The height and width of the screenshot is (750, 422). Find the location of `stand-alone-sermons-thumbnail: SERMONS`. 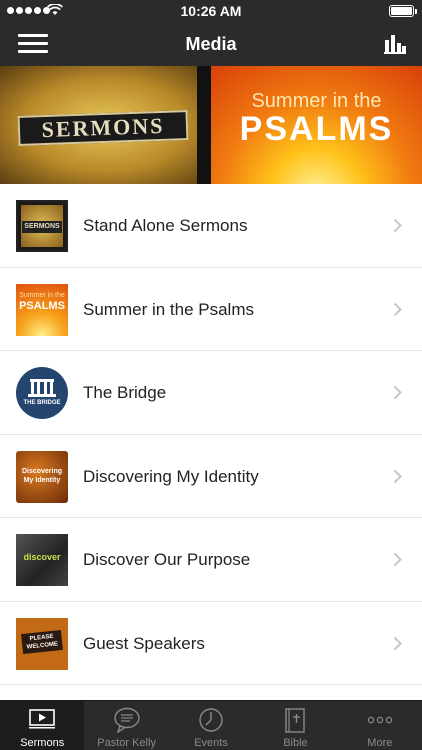

stand-alone-sermons-thumbnail: SERMONS is located at coordinates (42, 226).